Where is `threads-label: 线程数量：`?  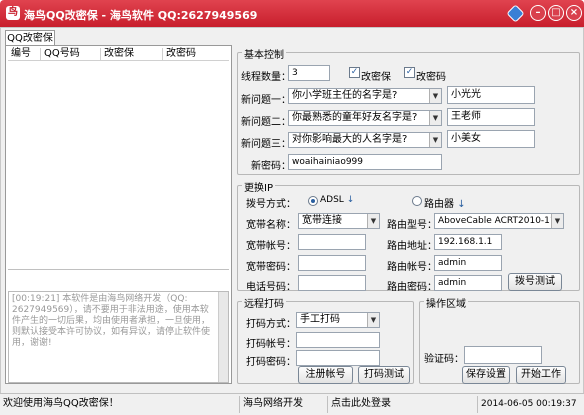 threads-label: 线程数量： is located at coordinates (266, 77).